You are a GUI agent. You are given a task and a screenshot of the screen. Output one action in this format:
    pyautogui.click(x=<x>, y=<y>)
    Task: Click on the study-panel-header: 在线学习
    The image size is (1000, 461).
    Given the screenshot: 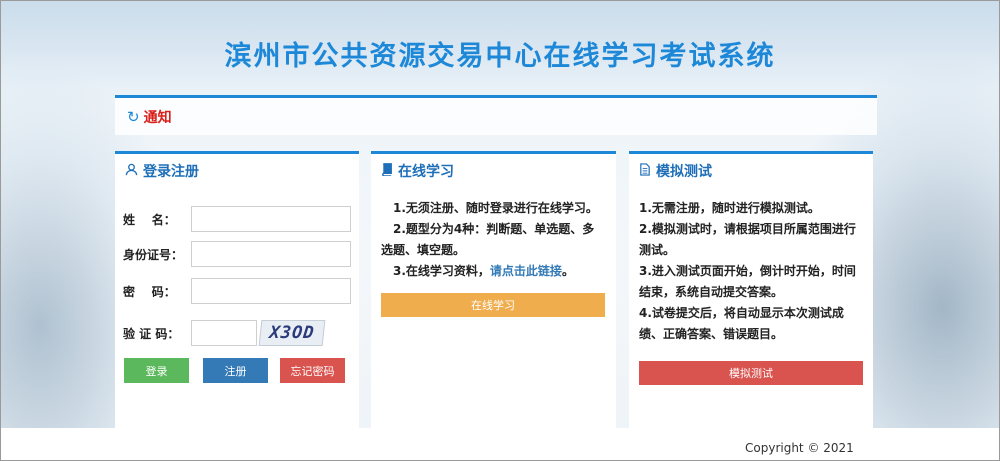 What is the action you would take?
    pyautogui.click(x=493, y=171)
    